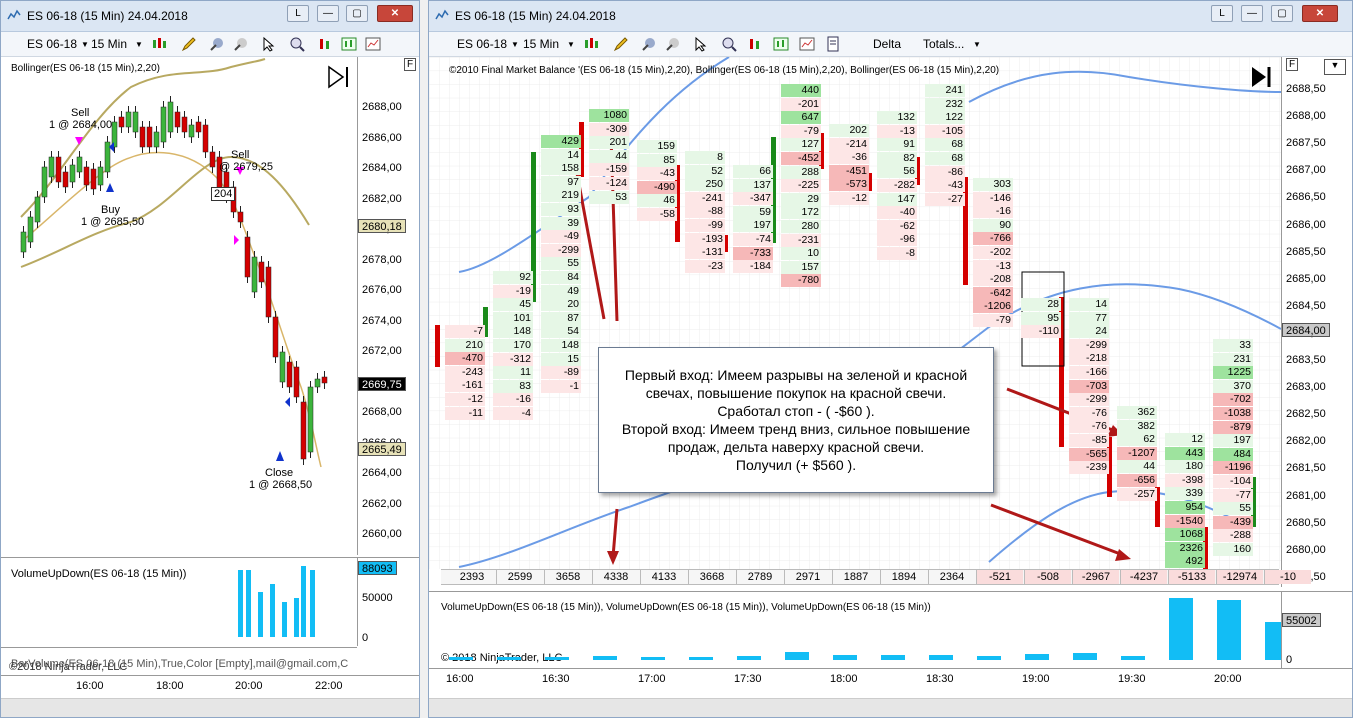 This screenshot has height=718, width=1353. Describe the element at coordinates (1137, 467) in the screenshot. I see `footprint-cell: 44` at that location.